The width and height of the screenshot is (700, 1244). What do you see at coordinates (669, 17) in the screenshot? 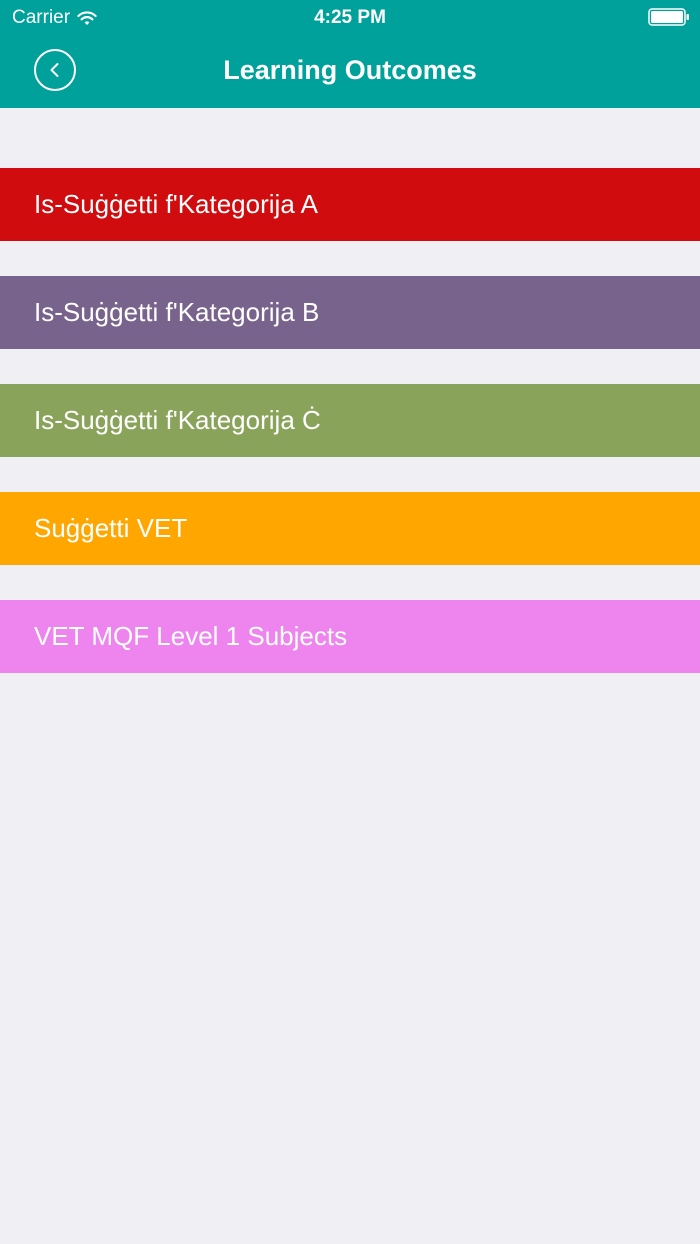
I see `battery-icon` at bounding box center [669, 17].